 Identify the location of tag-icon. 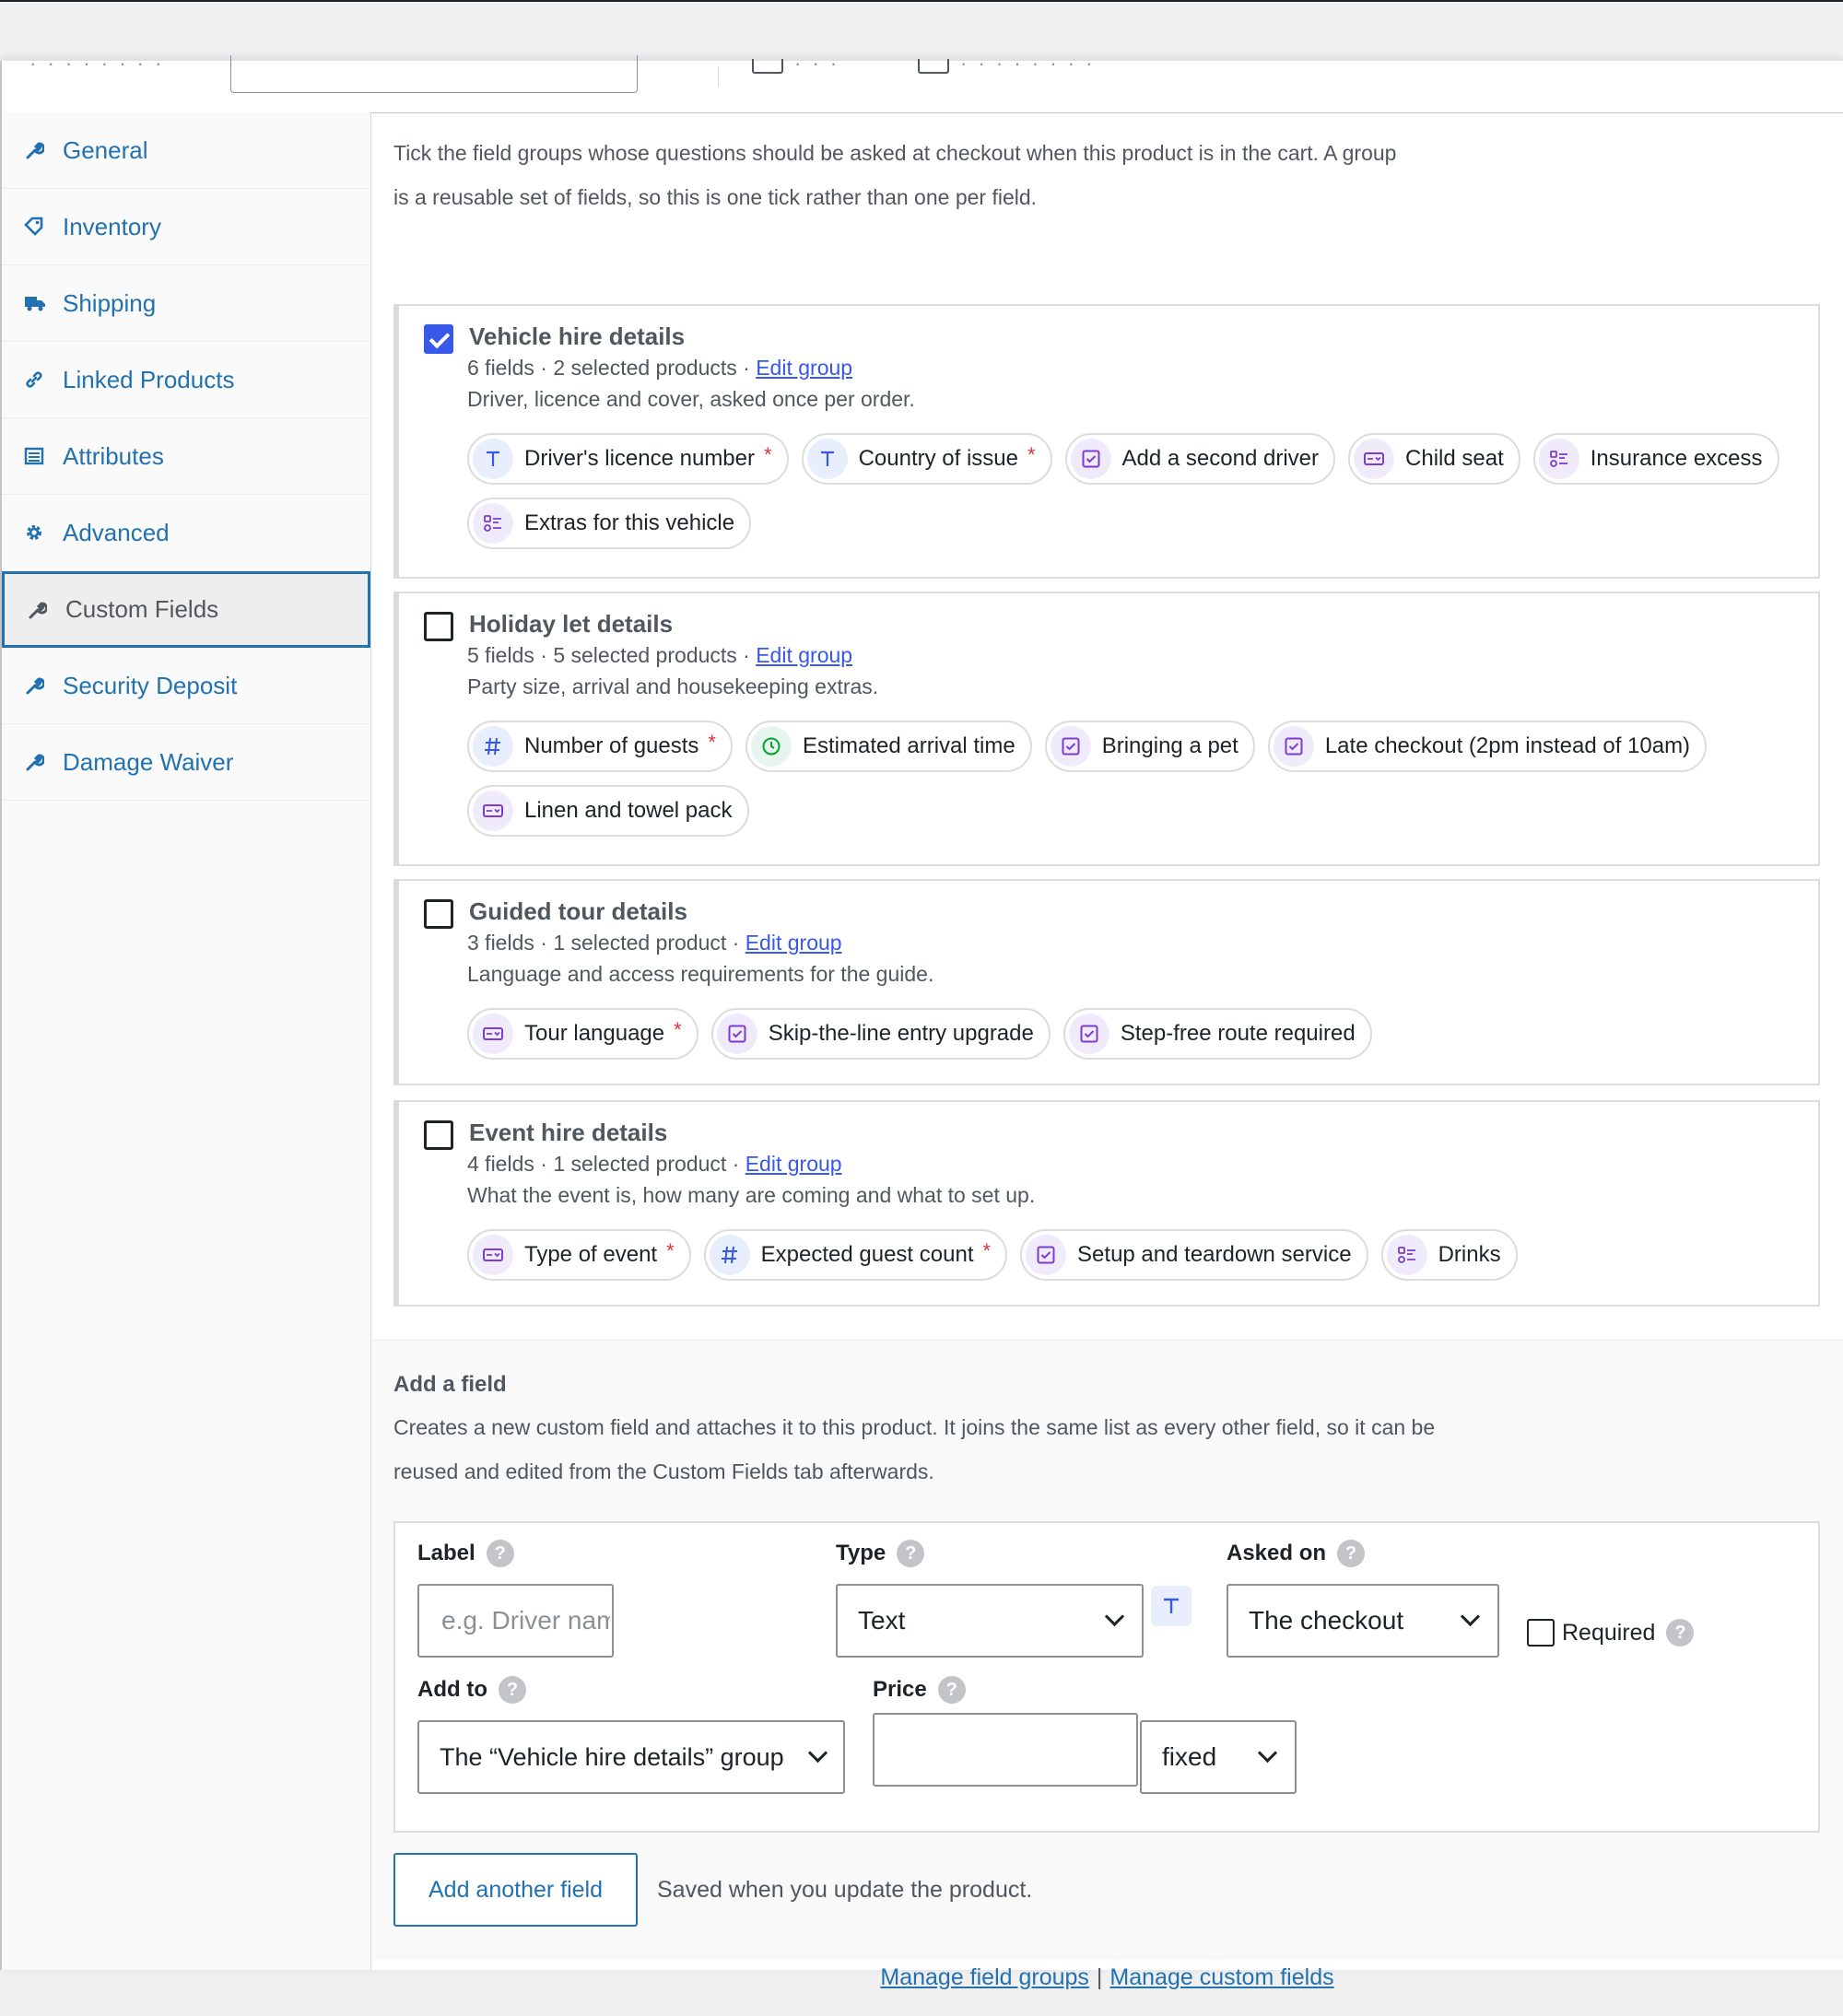
(37, 227).